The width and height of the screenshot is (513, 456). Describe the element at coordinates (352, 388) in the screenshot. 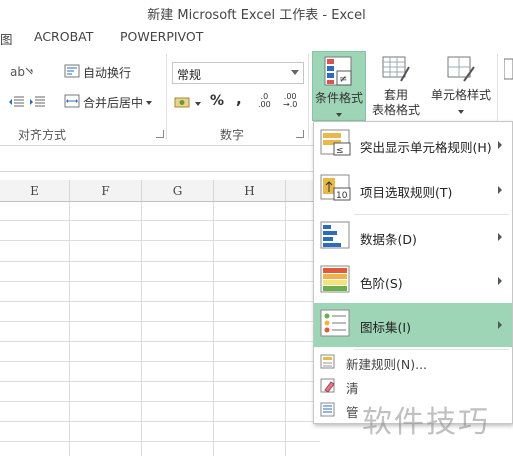

I see `menu-item-label: 清` at that location.